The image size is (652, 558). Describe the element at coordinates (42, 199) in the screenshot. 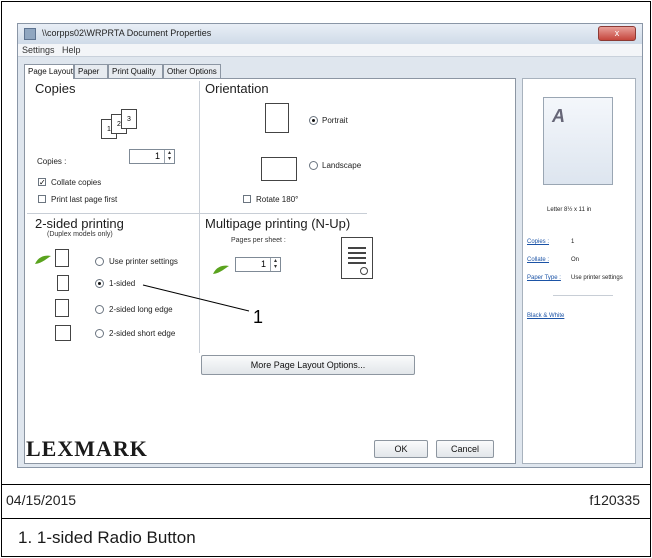

I see `print-last-first-checkbox` at that location.